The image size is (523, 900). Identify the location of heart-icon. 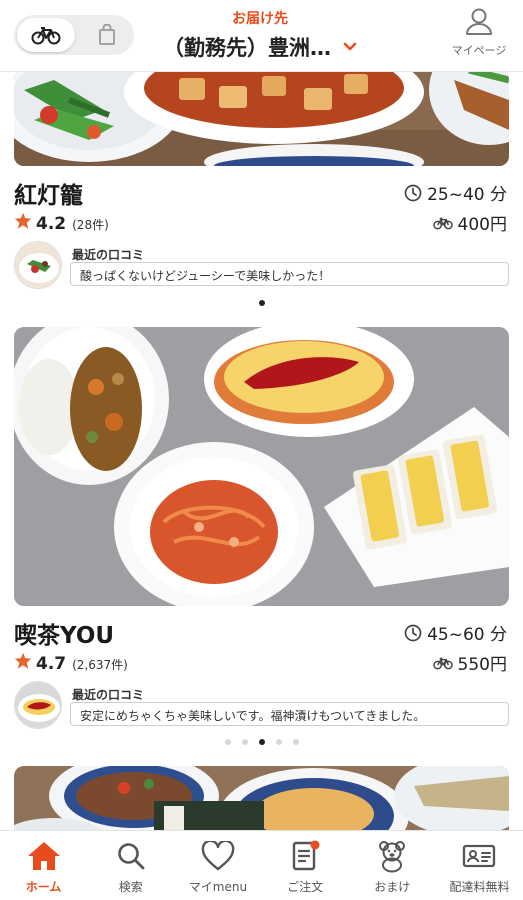
(218, 856).